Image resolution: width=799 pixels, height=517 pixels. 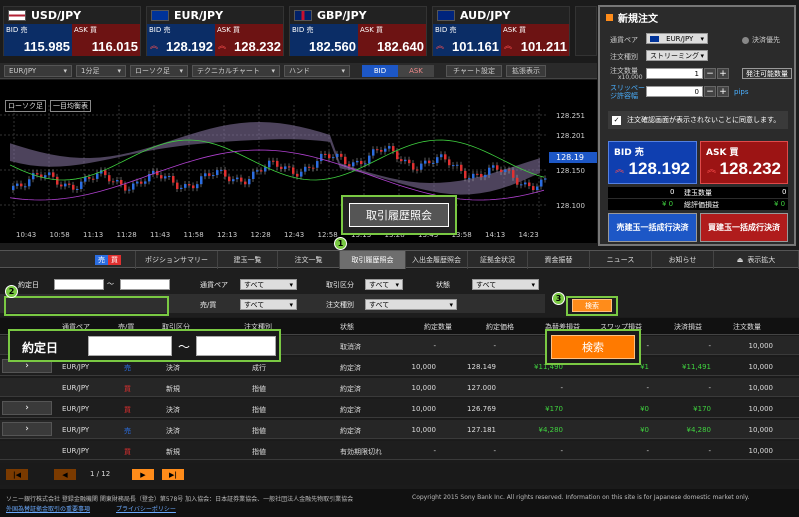 What do you see at coordinates (399, 387) in the screenshot?
I see `table-row: EUR/JPY 買 新規 指値 約定済 10,000 127.000 - - - 10,000` at bounding box center [399, 387].